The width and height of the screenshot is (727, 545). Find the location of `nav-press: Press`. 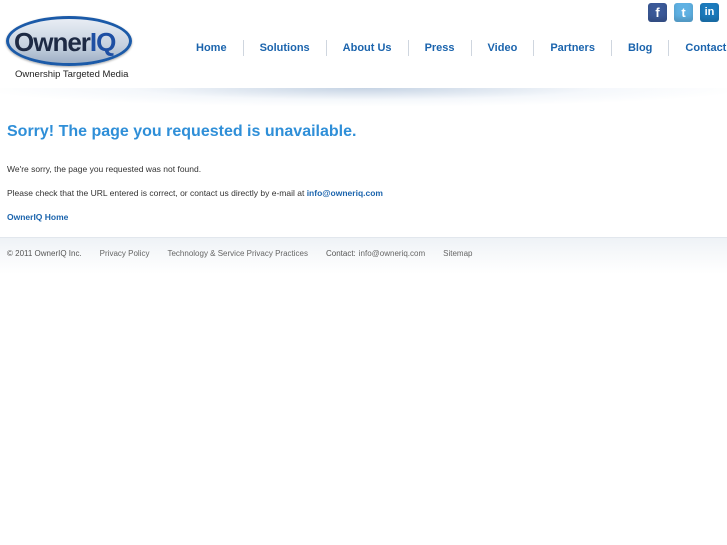

nav-press: Press is located at coordinates (439, 48).